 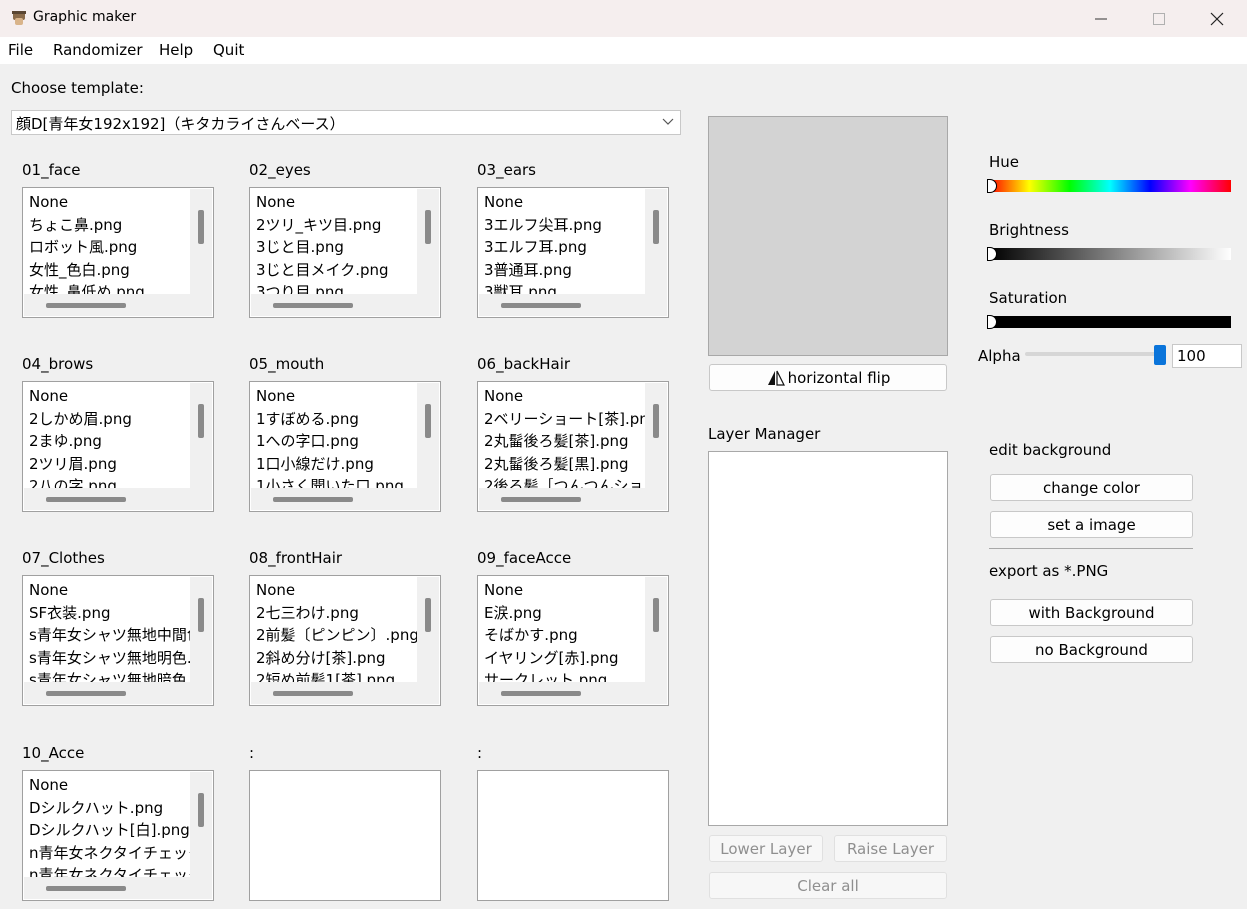 I want to click on list-item: s青年女シャツ無地明色.png, so click(x=110, y=658).